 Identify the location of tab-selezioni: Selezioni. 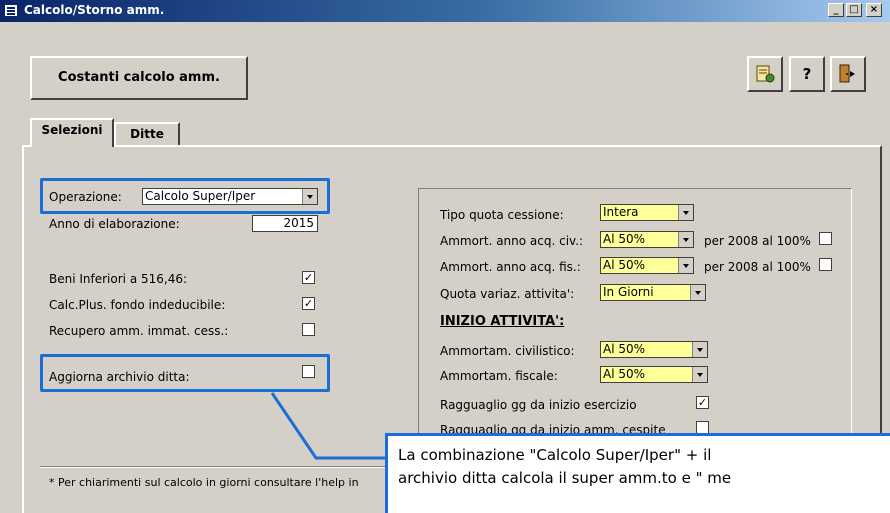
(72, 132).